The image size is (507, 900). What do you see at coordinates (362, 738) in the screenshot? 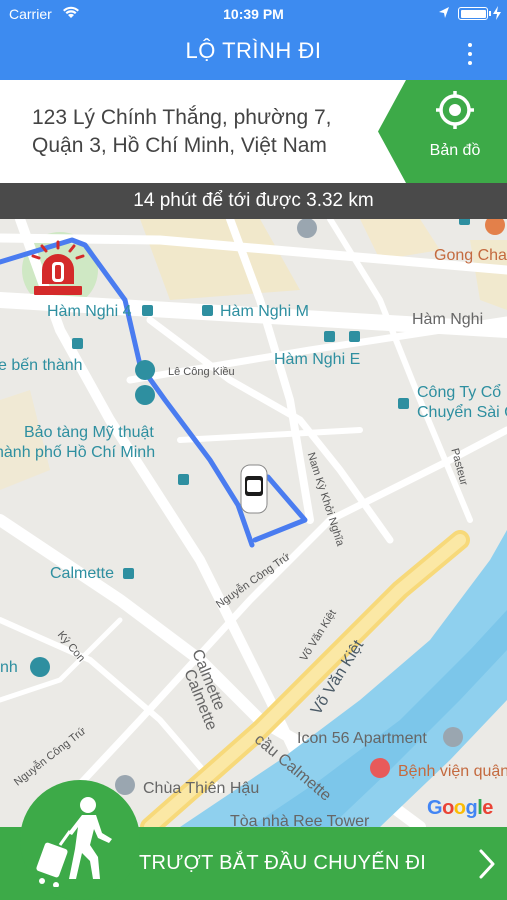
I see `map-label-icon56: Icon 56 Apartment` at bounding box center [362, 738].